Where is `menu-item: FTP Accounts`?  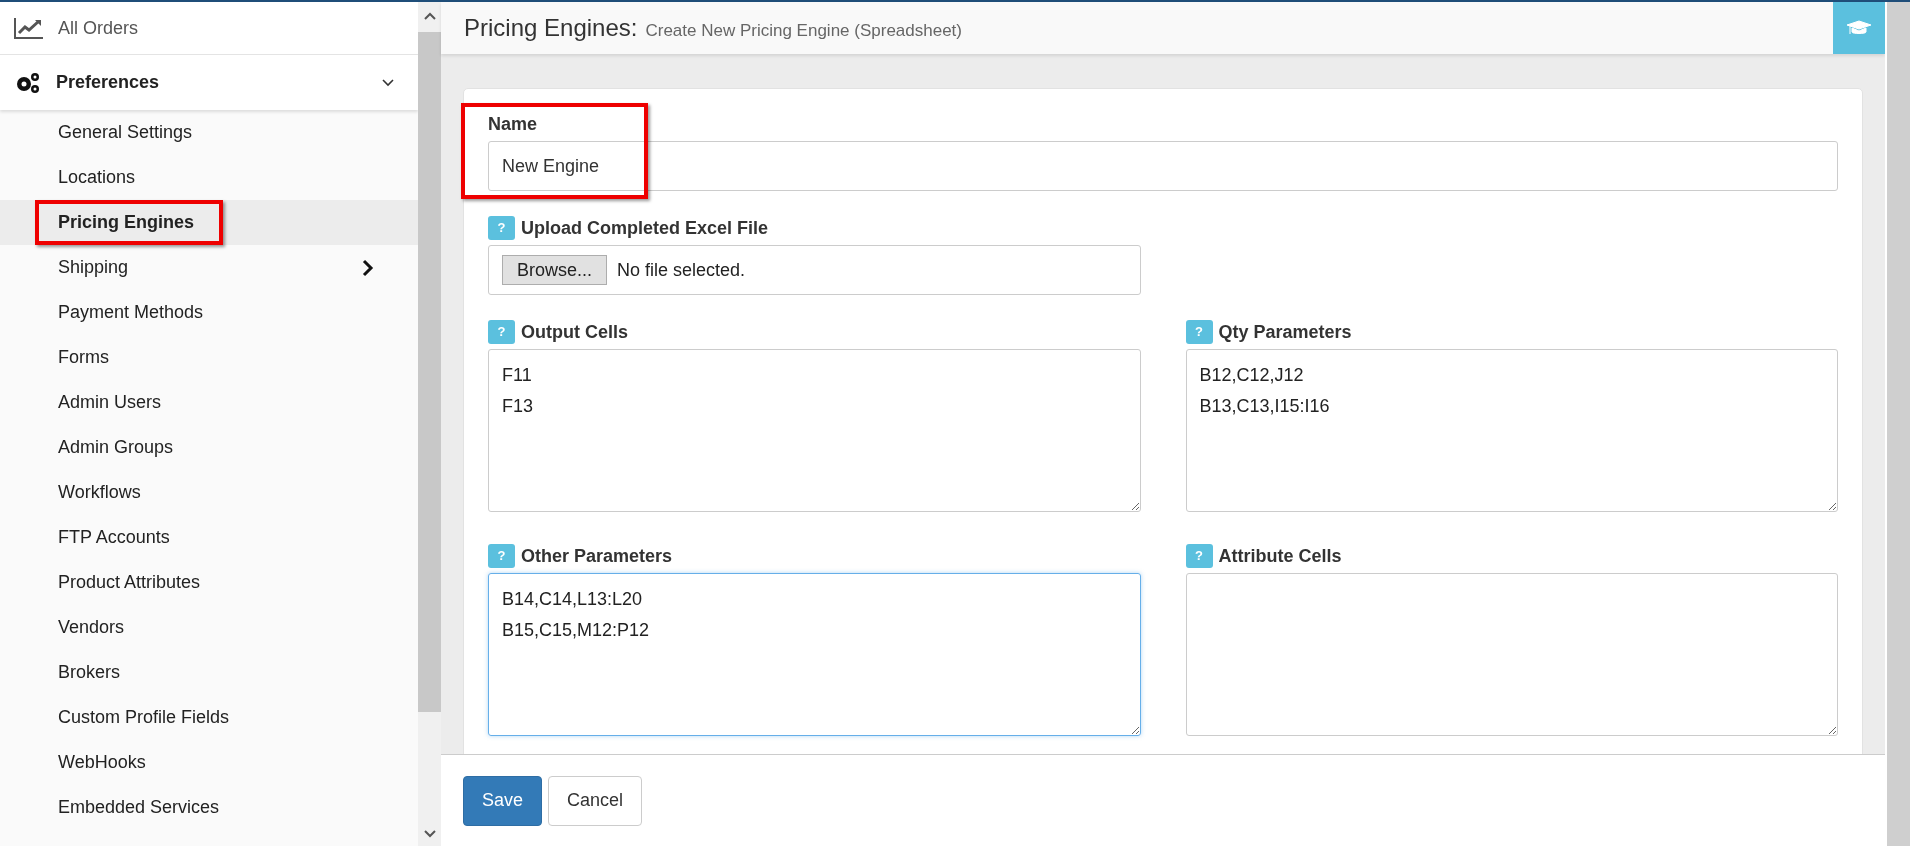
menu-item: FTP Accounts is located at coordinates (209, 537).